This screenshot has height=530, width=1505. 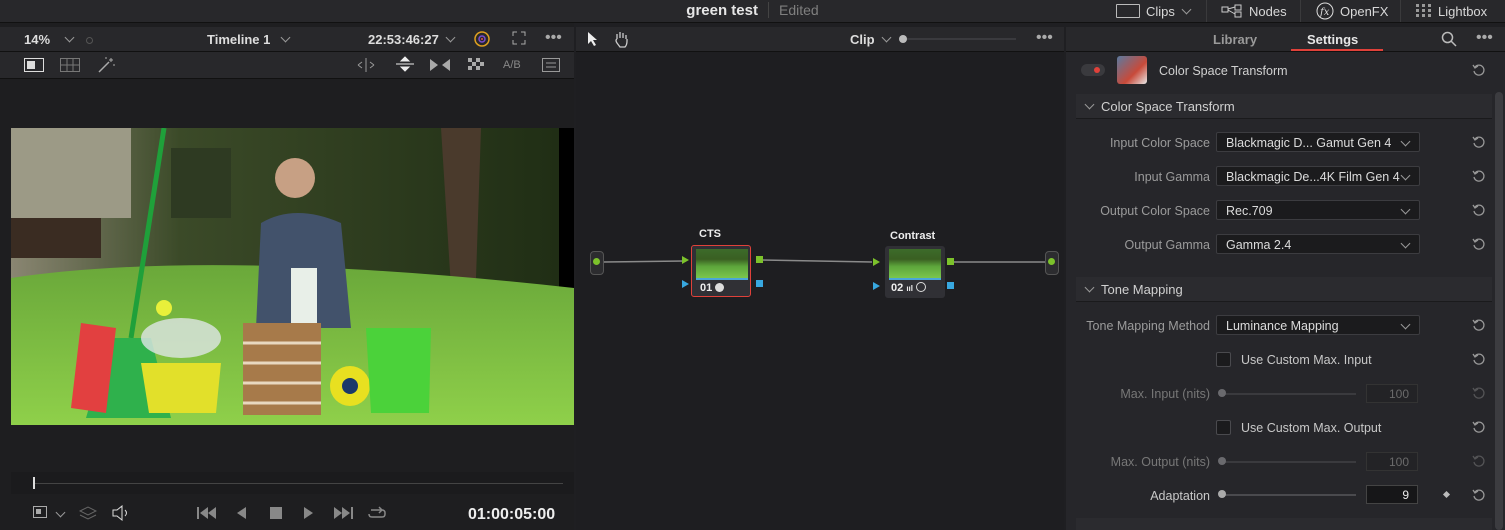 I want to click on max-output-knob, so click(x=1222, y=461).